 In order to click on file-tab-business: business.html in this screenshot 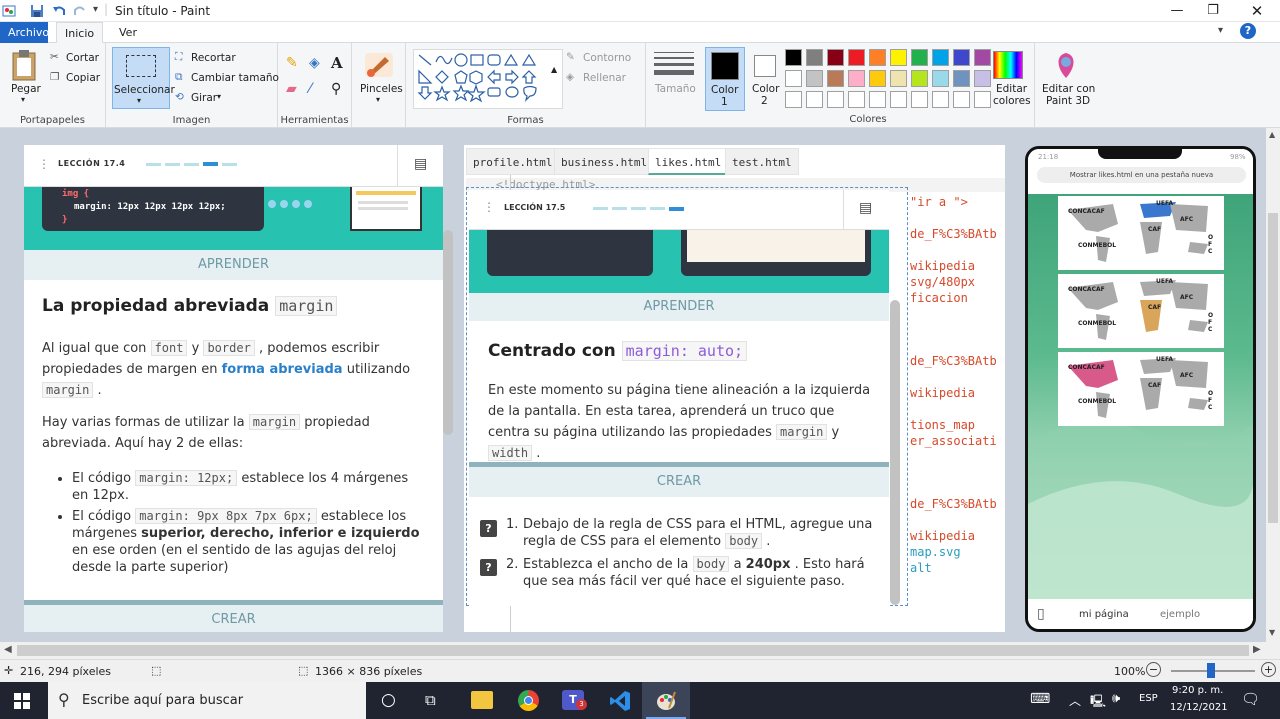, I will do `click(604, 161)`.